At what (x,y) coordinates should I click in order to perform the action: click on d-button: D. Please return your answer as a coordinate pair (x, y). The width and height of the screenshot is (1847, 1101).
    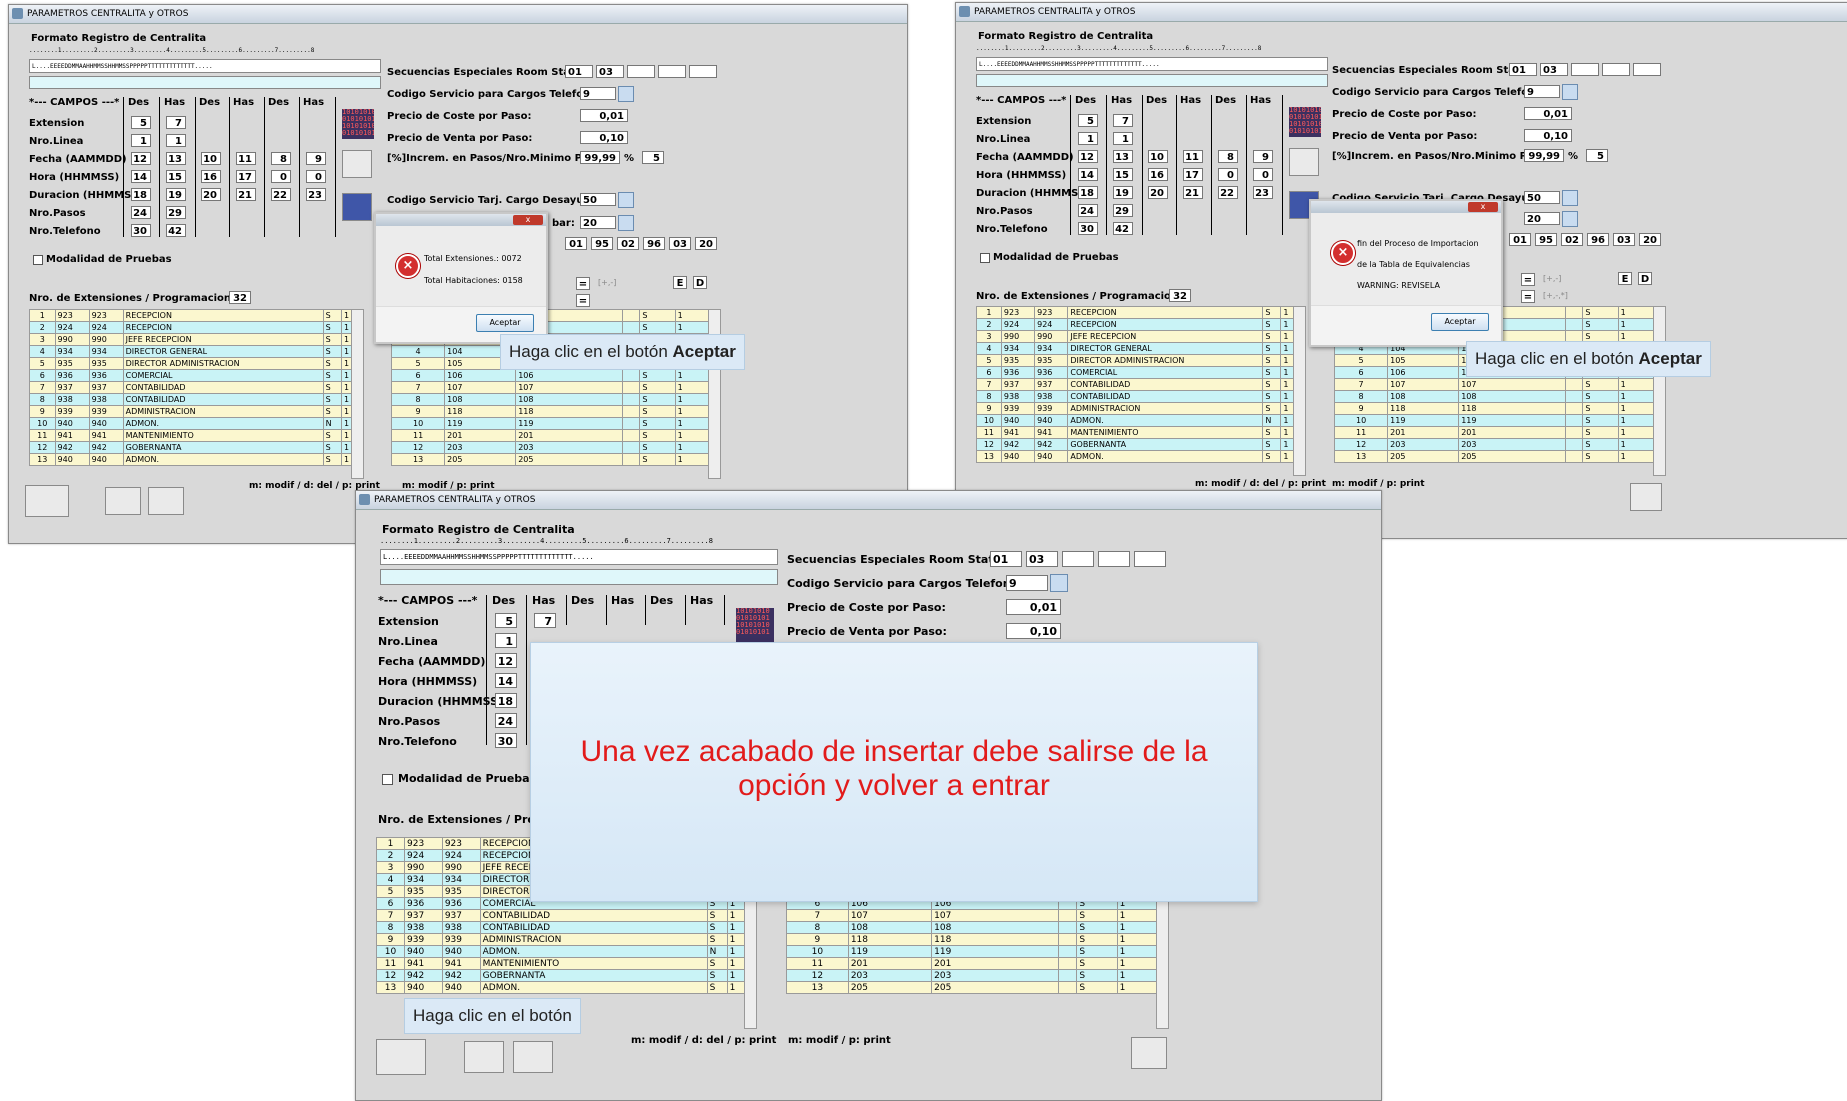
    Looking at the image, I should click on (1645, 278).